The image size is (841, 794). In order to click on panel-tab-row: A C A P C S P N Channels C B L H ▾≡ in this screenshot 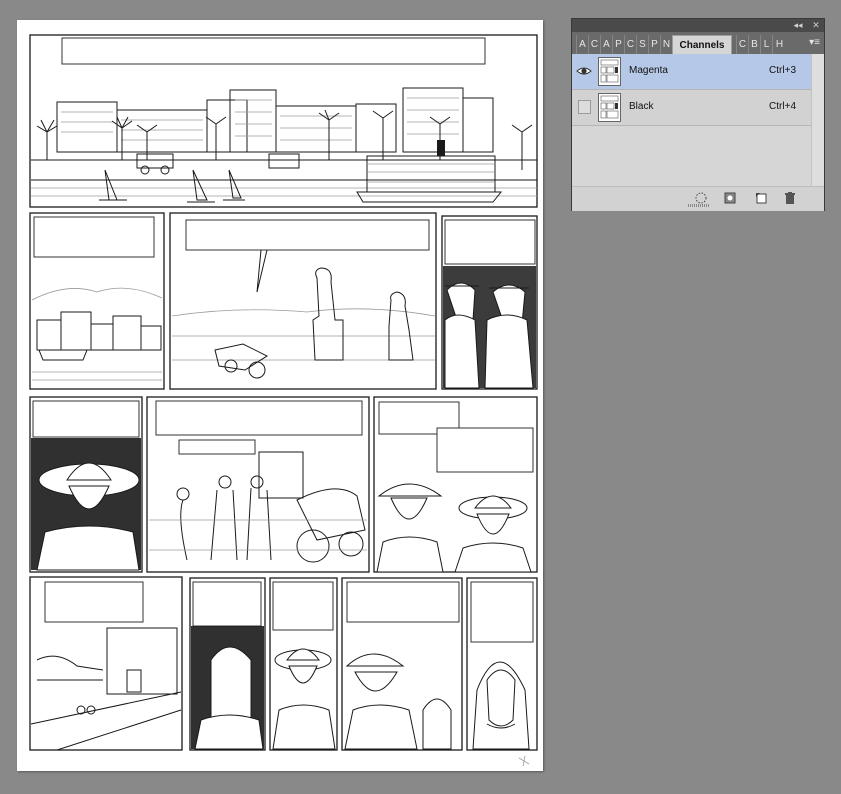, I will do `click(698, 43)`.